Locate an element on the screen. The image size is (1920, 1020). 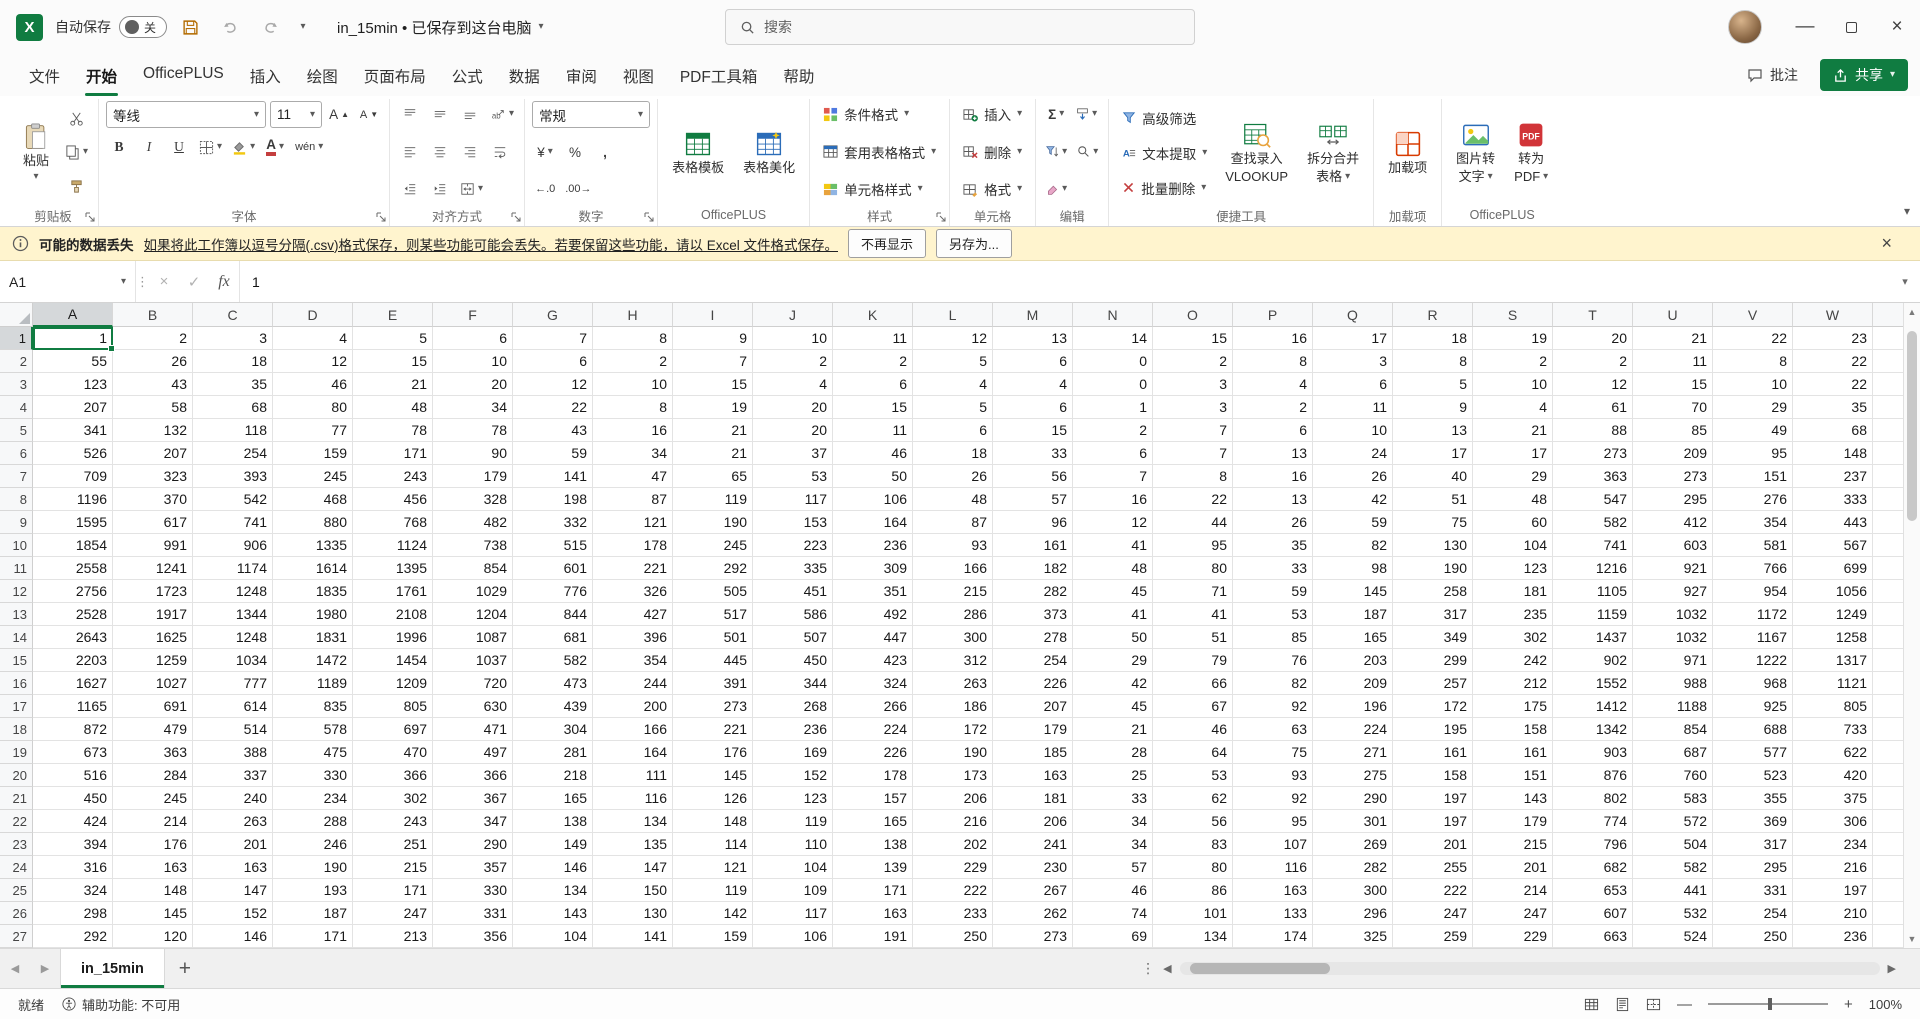
cell: 104 is located at coordinates (793, 867).